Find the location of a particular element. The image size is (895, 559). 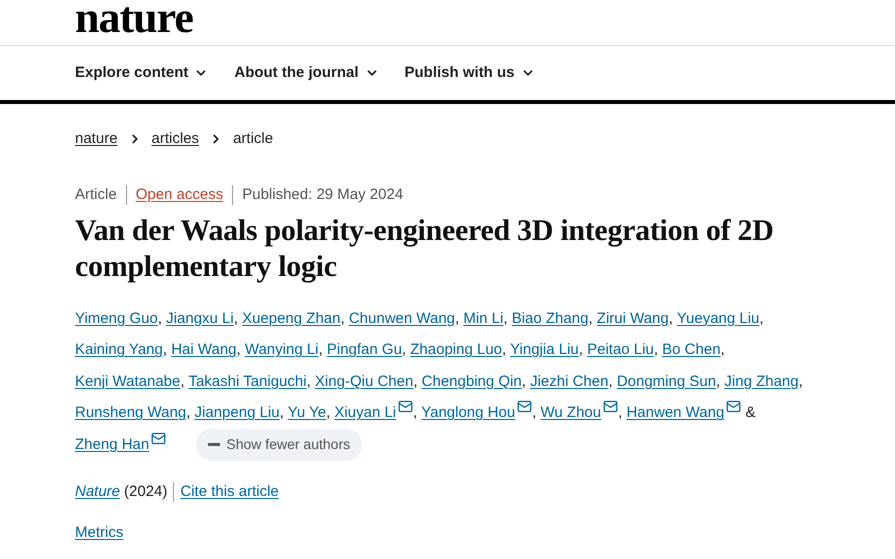

author-link: Hai Wang is located at coordinates (204, 349).